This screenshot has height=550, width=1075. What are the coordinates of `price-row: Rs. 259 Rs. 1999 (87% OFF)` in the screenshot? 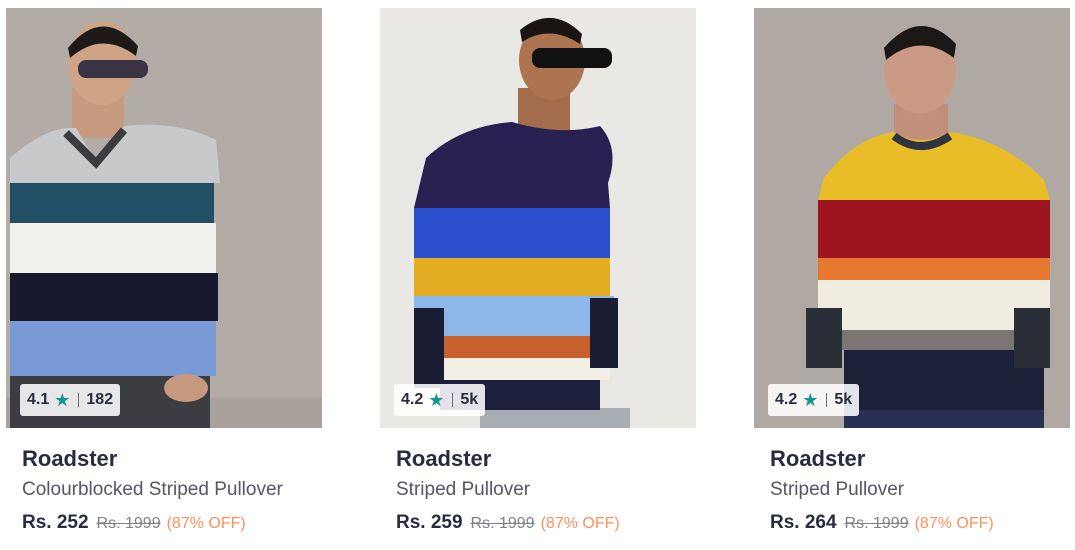 It's located at (546, 523).